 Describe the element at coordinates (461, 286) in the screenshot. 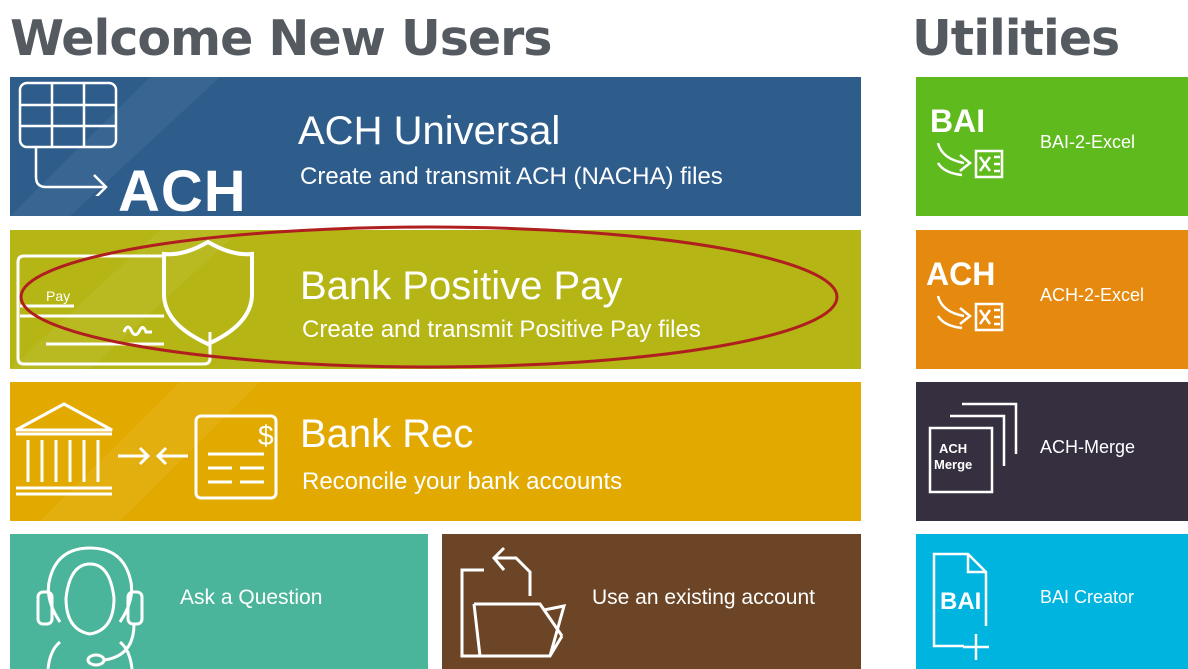

I see `positive-pay-title: Bank Positive Pay` at that location.